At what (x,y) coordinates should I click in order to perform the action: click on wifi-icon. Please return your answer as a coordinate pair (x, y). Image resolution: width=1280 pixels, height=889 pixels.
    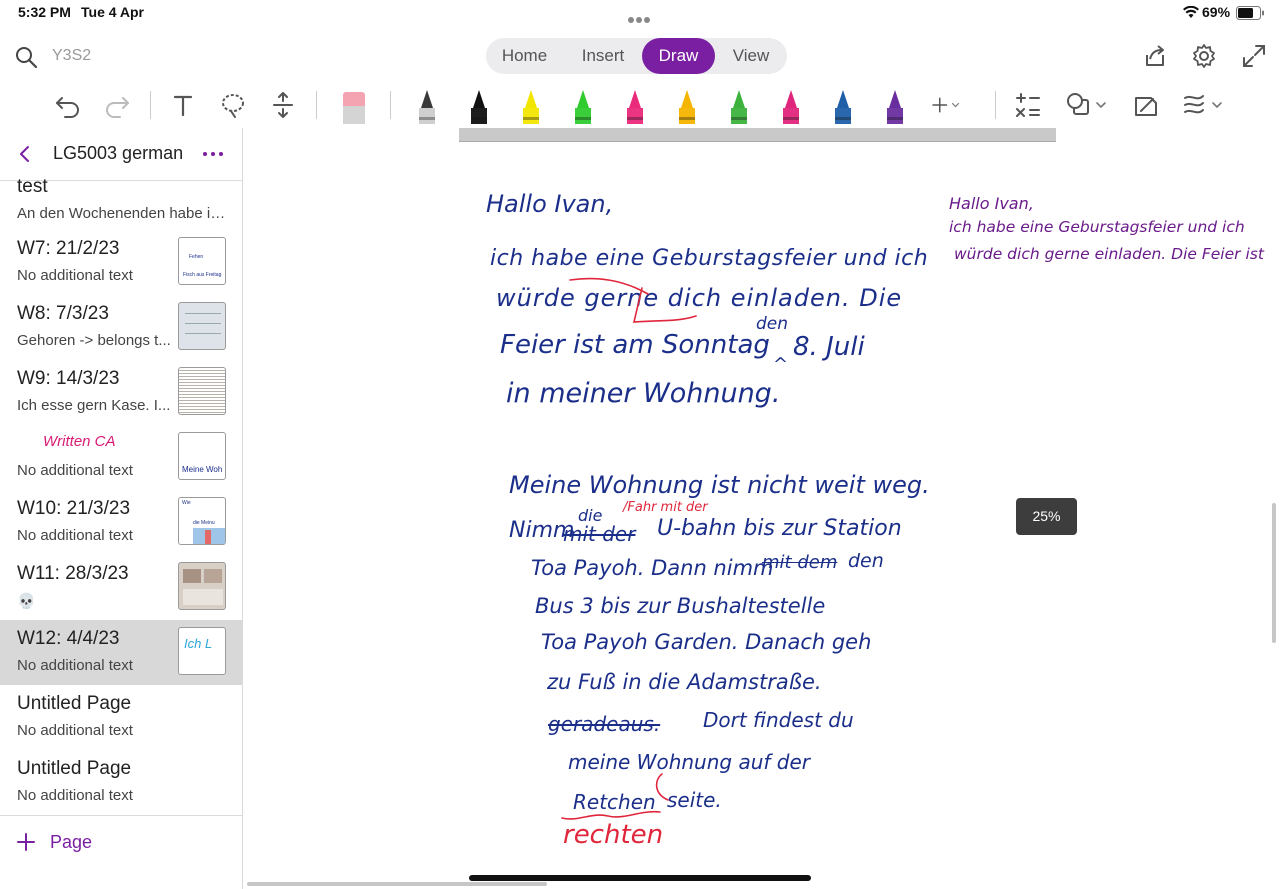
    Looking at the image, I should click on (1191, 12).